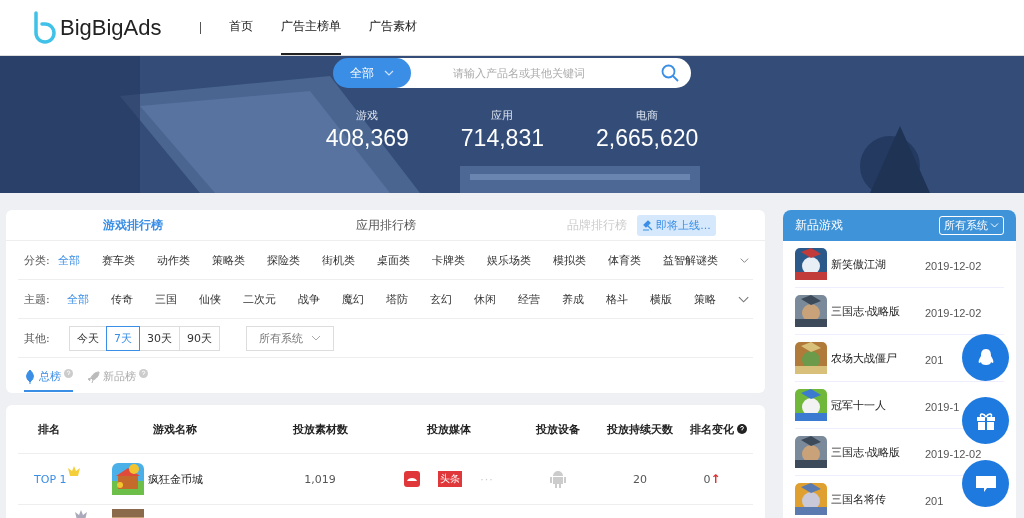  What do you see at coordinates (558, 429) in the screenshot?
I see `column-header: 投放设备` at bounding box center [558, 429].